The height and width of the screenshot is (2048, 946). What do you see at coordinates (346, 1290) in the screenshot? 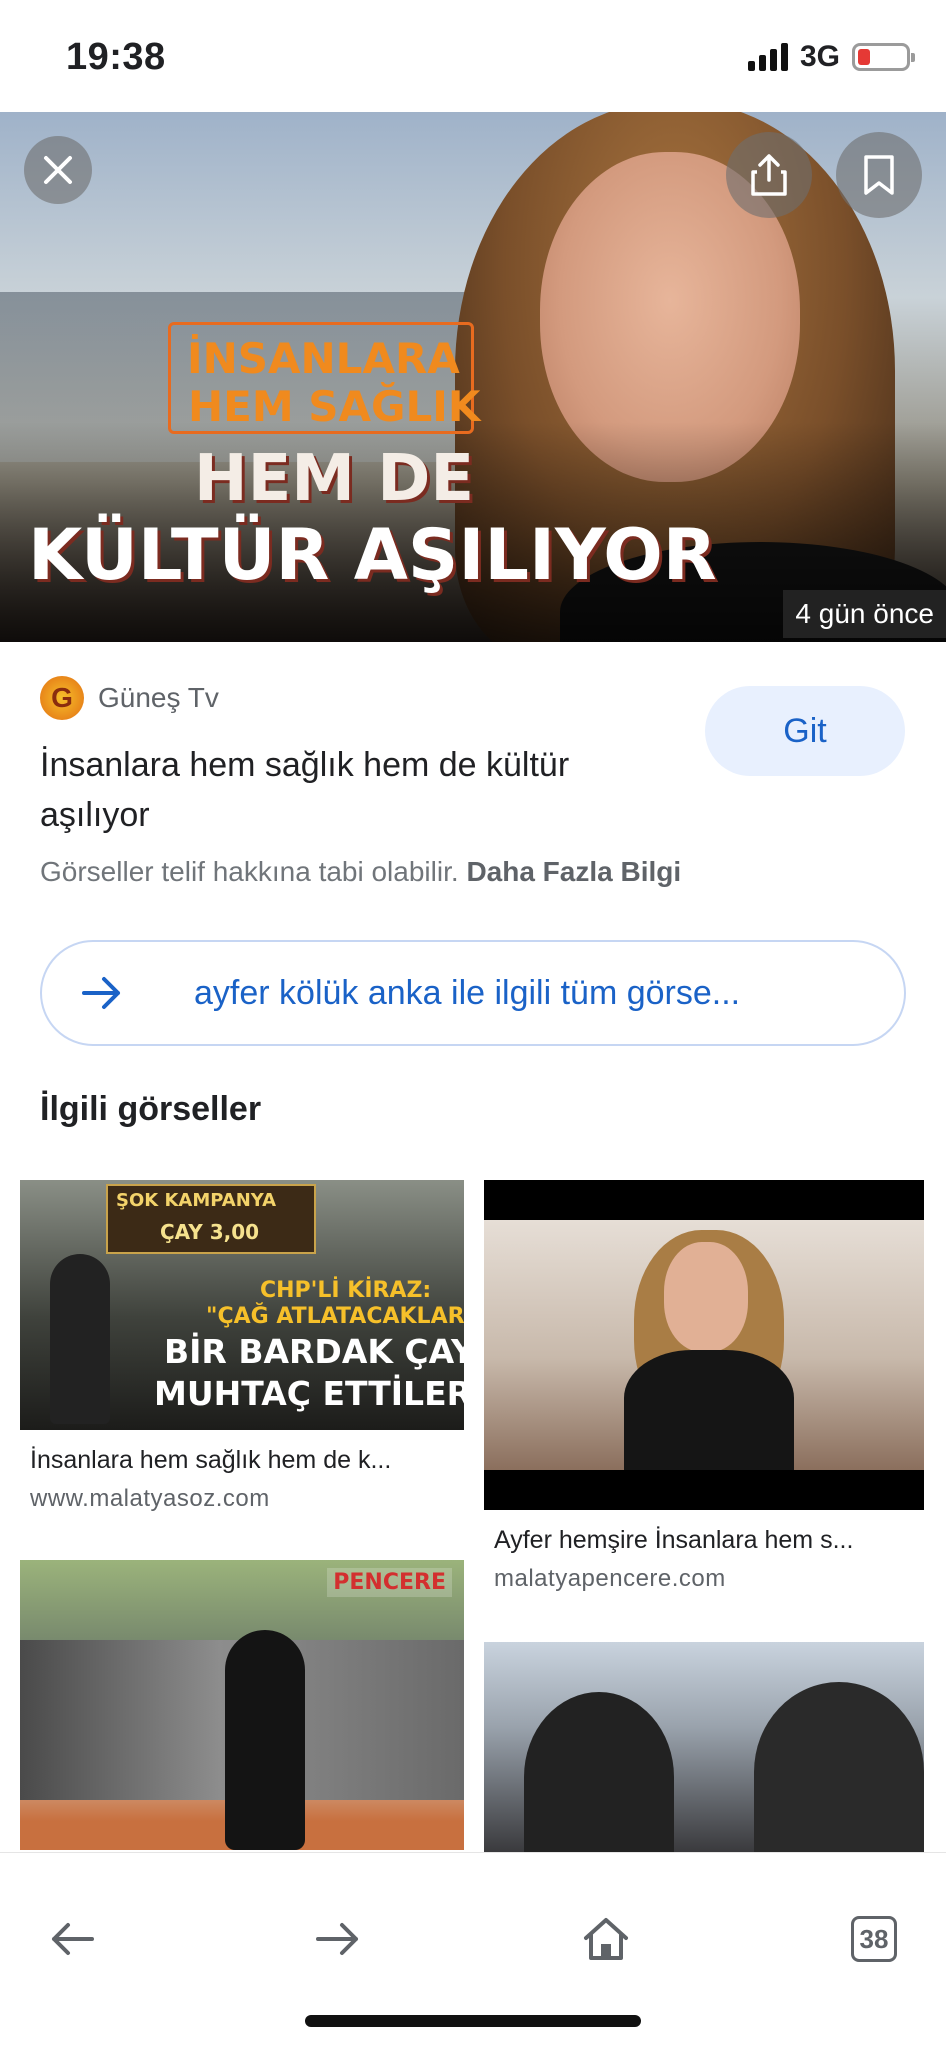
I see `thumb-headline-1: CHP'Lİ KİRAZ:` at bounding box center [346, 1290].